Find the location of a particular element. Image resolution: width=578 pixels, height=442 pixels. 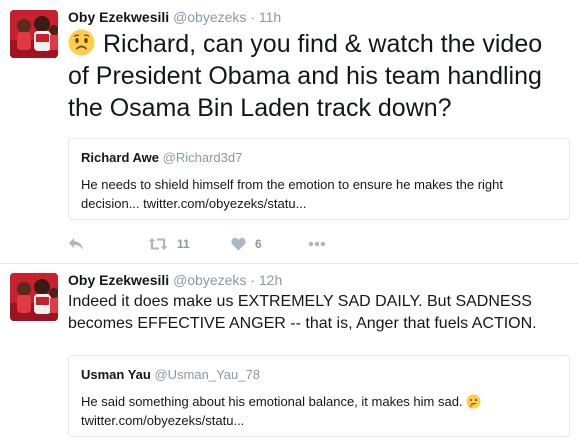

thinking-face-emoji-icon is located at coordinates (473, 401).